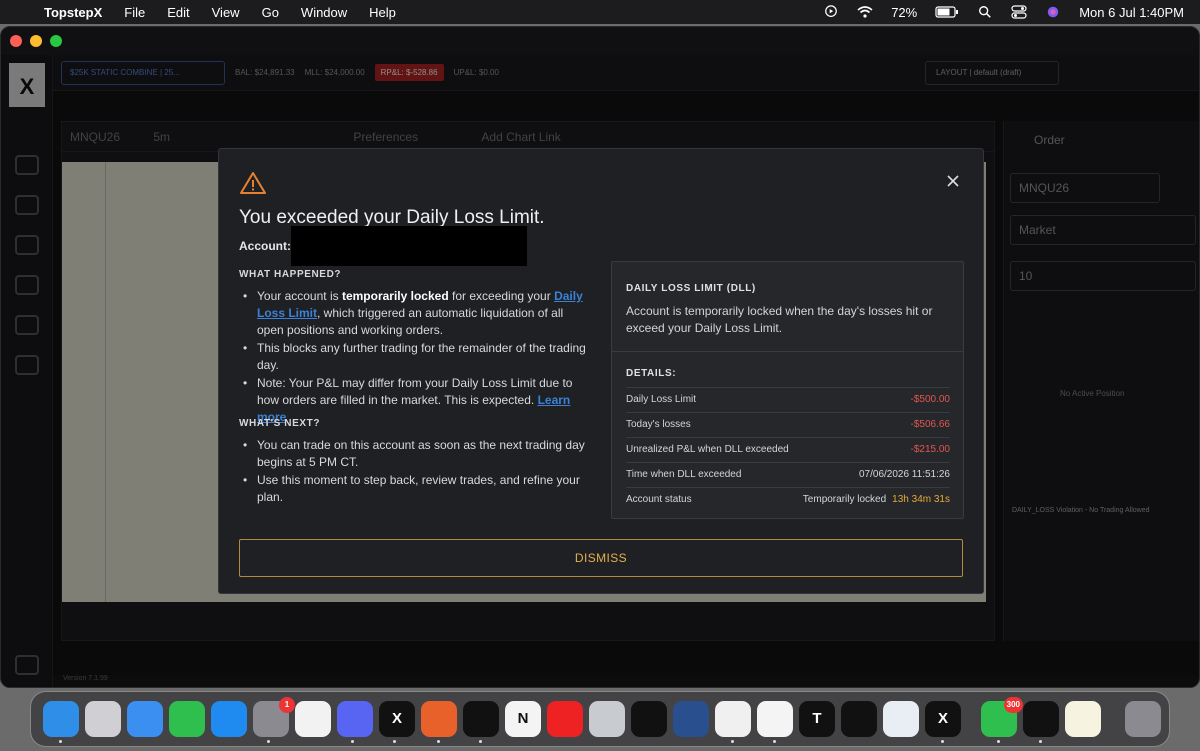 Image resolution: width=1200 pixels, height=751 pixels. What do you see at coordinates (601, 558) in the screenshot?
I see `dismiss-button: DISMISS` at bounding box center [601, 558].